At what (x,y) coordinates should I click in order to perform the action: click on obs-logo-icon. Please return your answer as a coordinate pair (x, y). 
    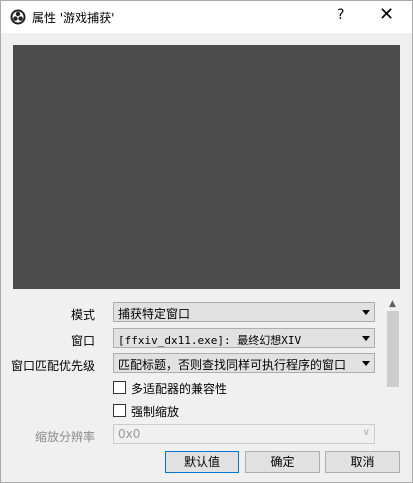
    Looking at the image, I should click on (18, 17).